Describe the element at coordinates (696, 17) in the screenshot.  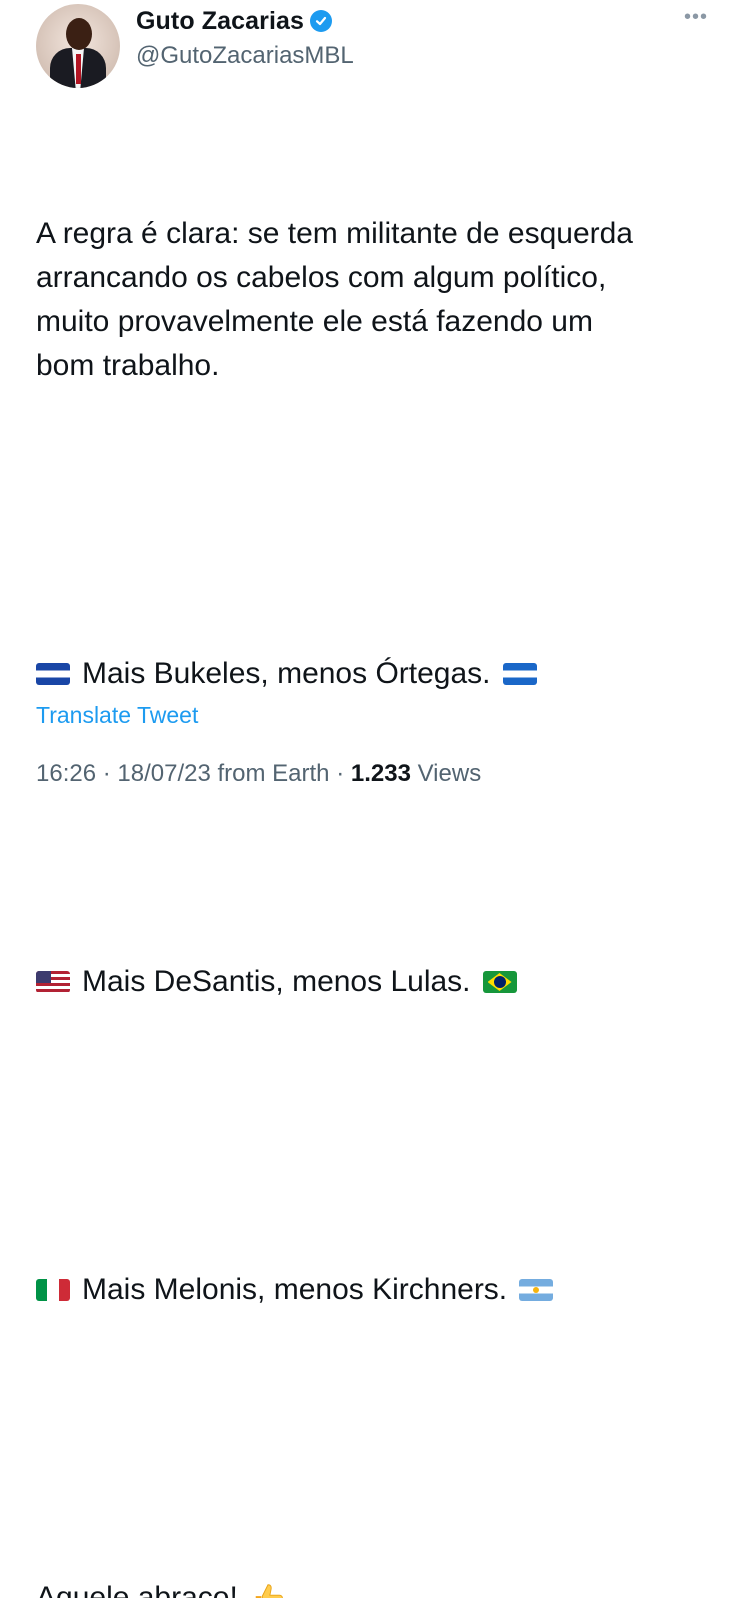
I see `more-options-icon: •••` at that location.